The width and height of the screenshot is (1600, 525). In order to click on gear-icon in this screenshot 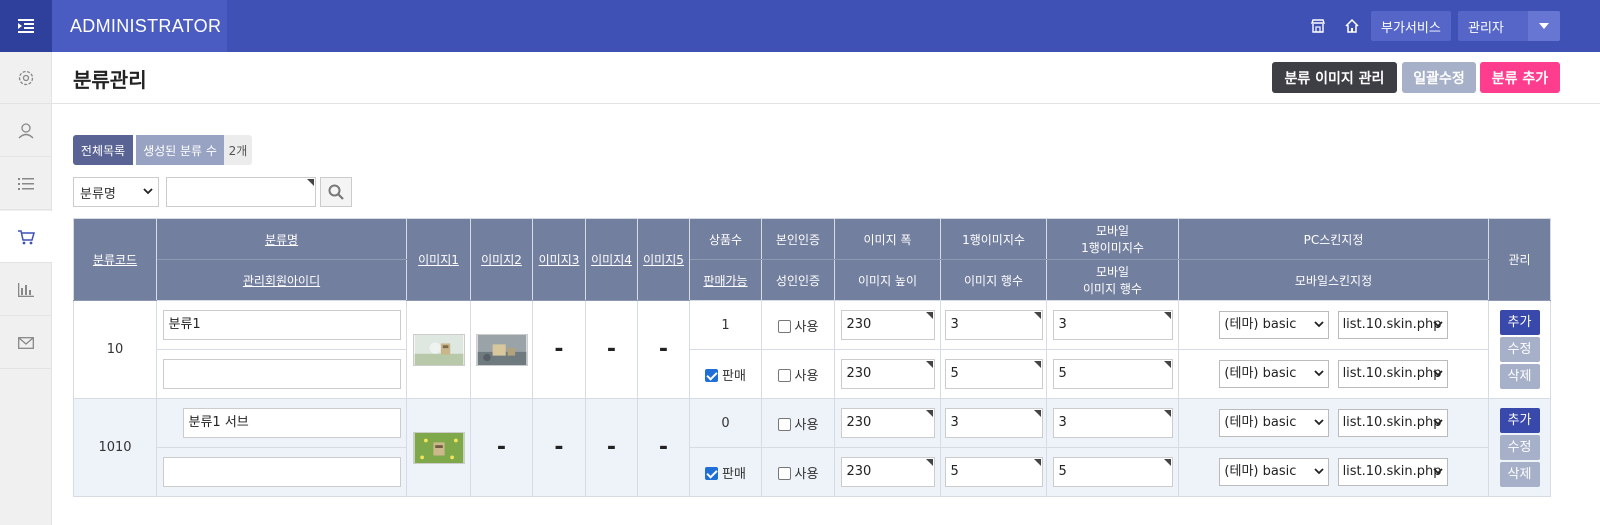, I will do `click(26, 77)`.